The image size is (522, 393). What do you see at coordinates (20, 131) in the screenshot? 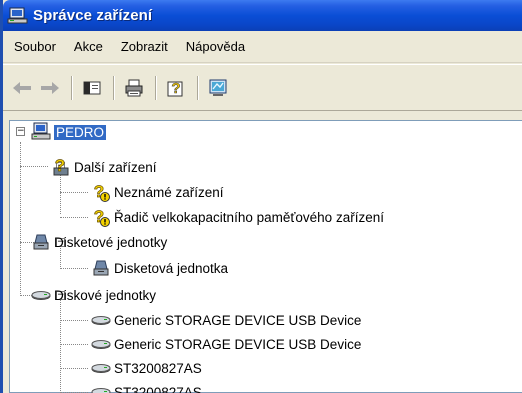
I see `collapse-toggle: −` at bounding box center [20, 131].